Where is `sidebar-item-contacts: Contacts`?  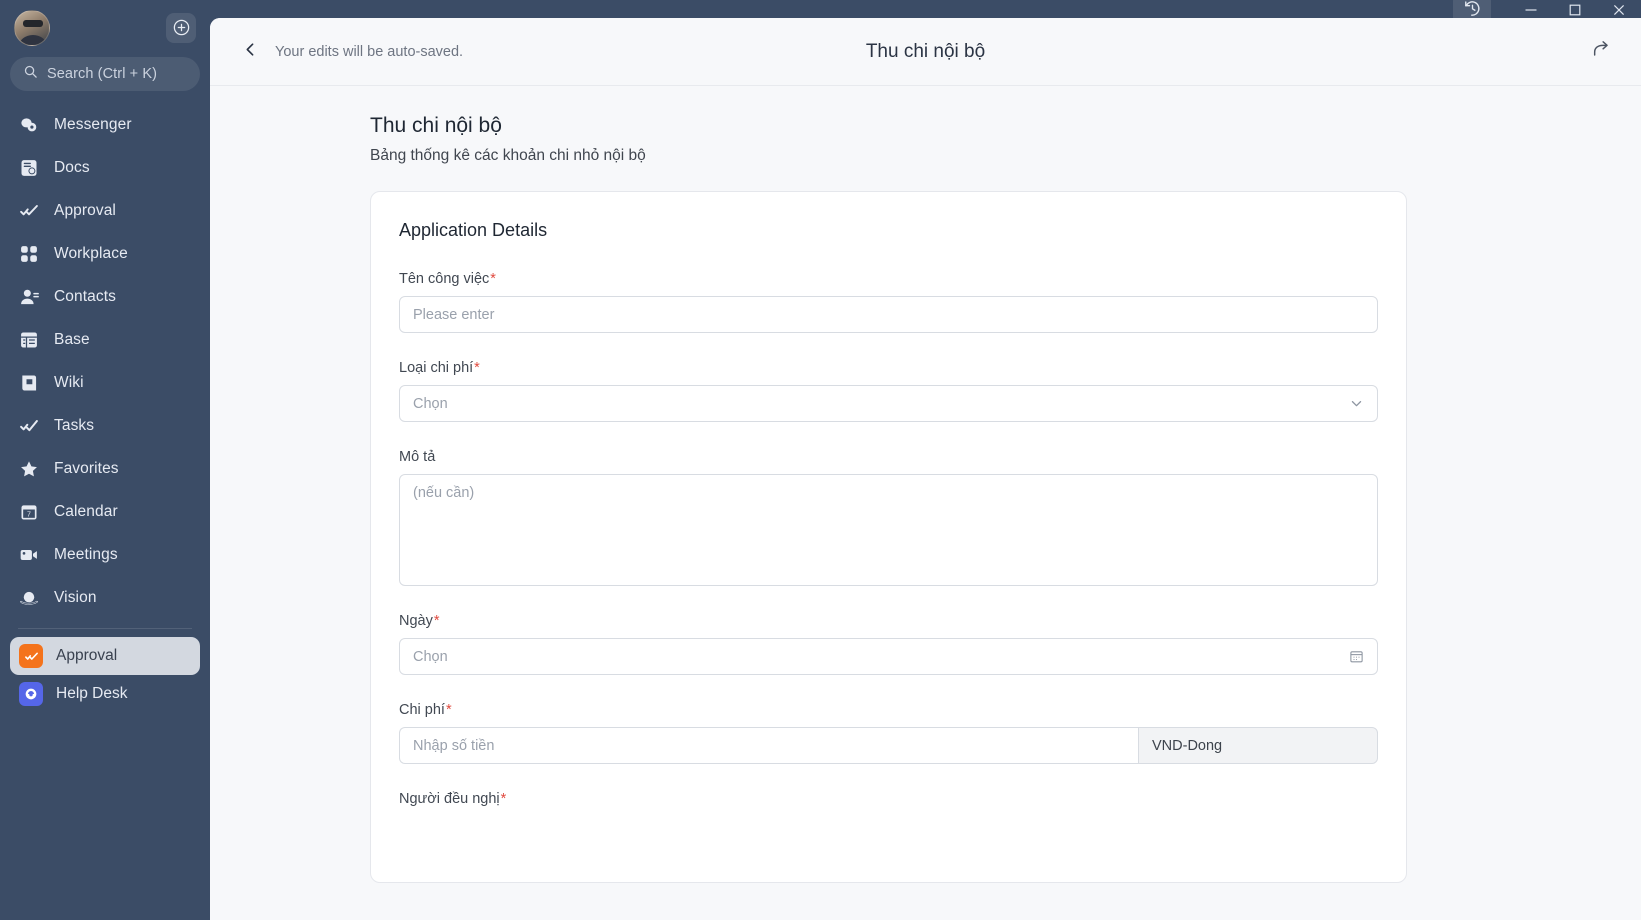 sidebar-item-contacts: Contacts is located at coordinates (105, 296).